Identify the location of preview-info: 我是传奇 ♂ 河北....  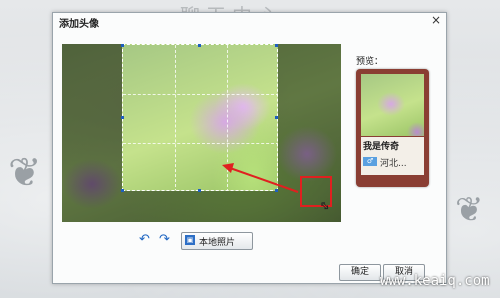
(392, 156).